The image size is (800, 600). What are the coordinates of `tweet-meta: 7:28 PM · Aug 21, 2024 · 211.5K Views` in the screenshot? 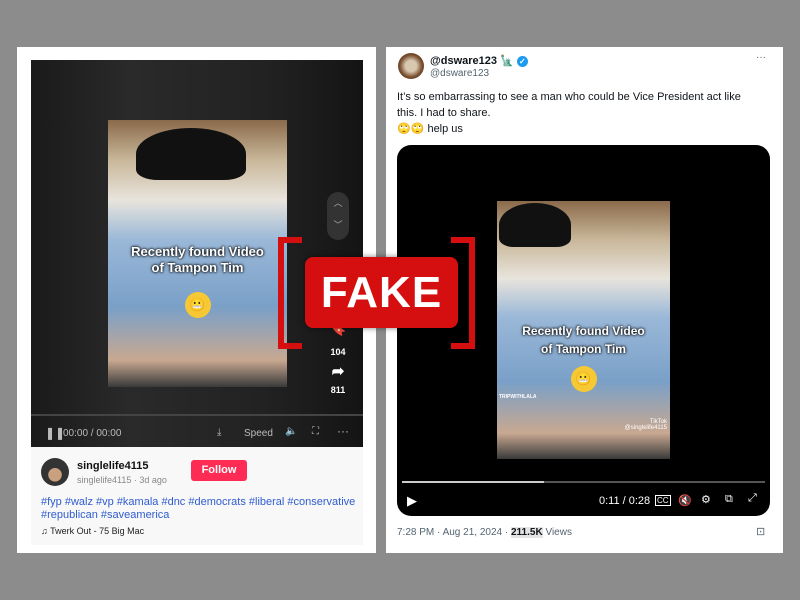 It's located at (484, 532).